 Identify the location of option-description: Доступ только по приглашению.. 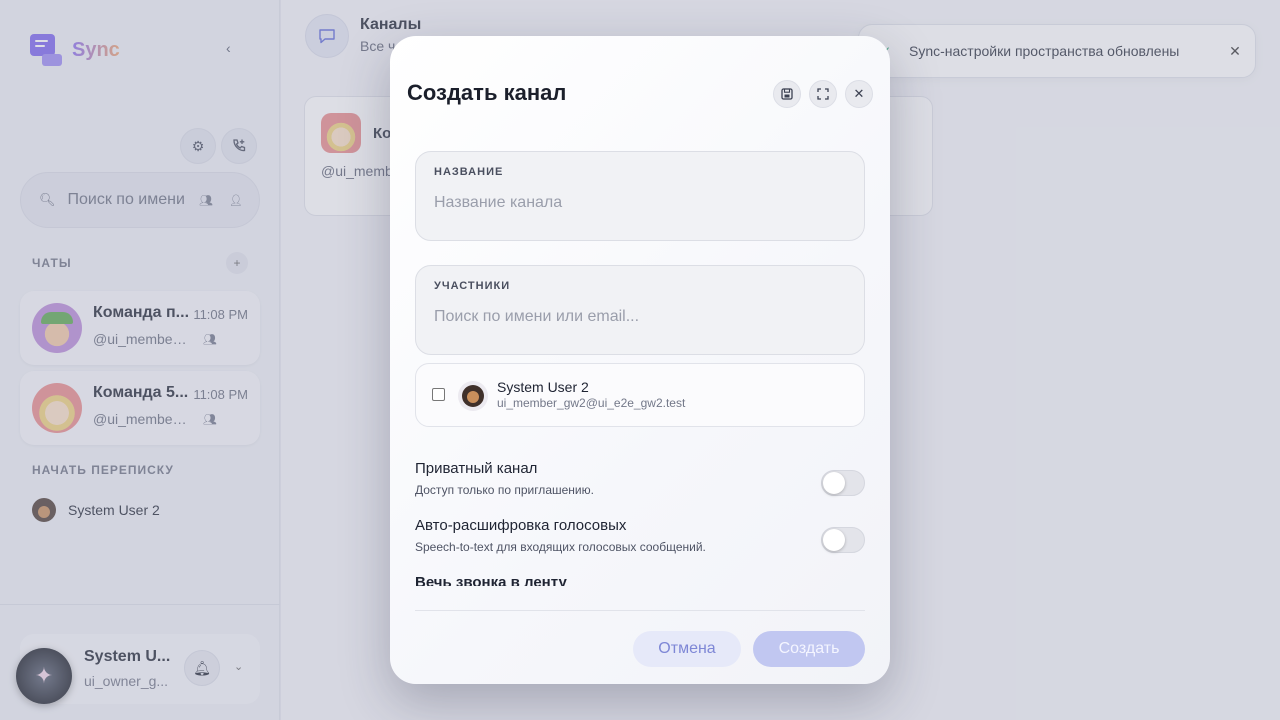
(504, 490).